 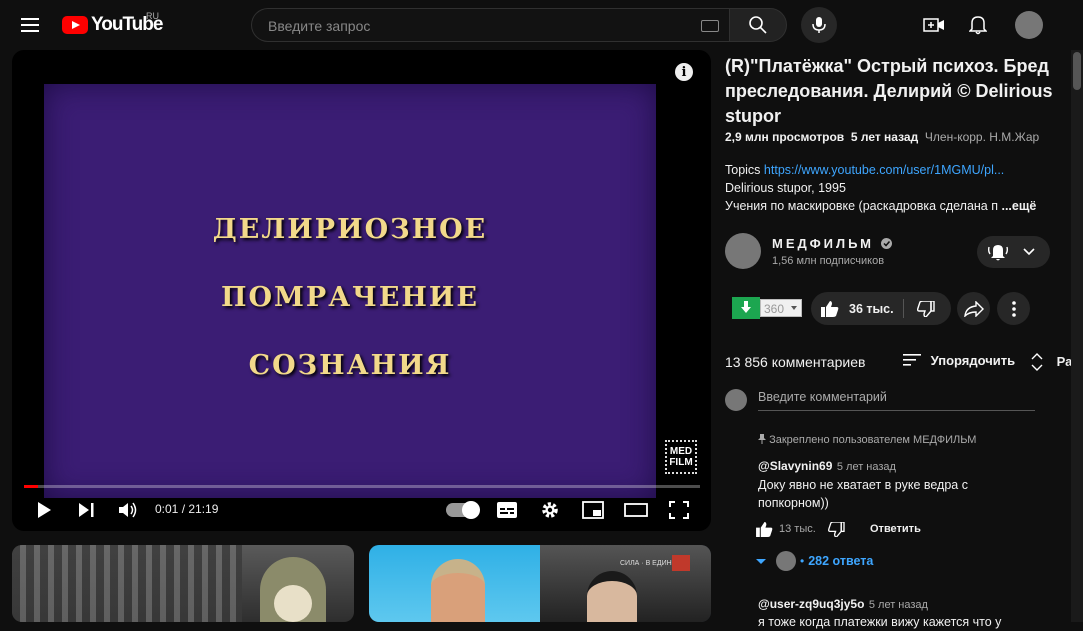 What do you see at coordinates (893, 397) in the screenshot?
I see `comment-input` at bounding box center [893, 397].